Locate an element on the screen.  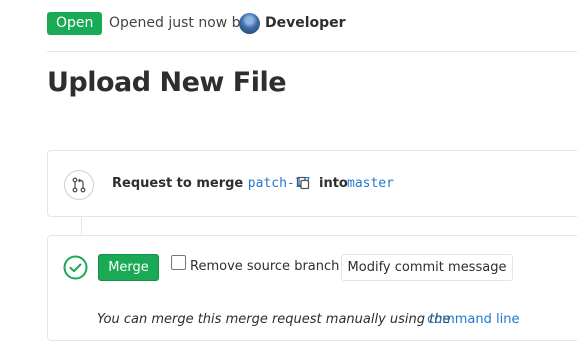
target-branch-link: master is located at coordinates (370, 183).